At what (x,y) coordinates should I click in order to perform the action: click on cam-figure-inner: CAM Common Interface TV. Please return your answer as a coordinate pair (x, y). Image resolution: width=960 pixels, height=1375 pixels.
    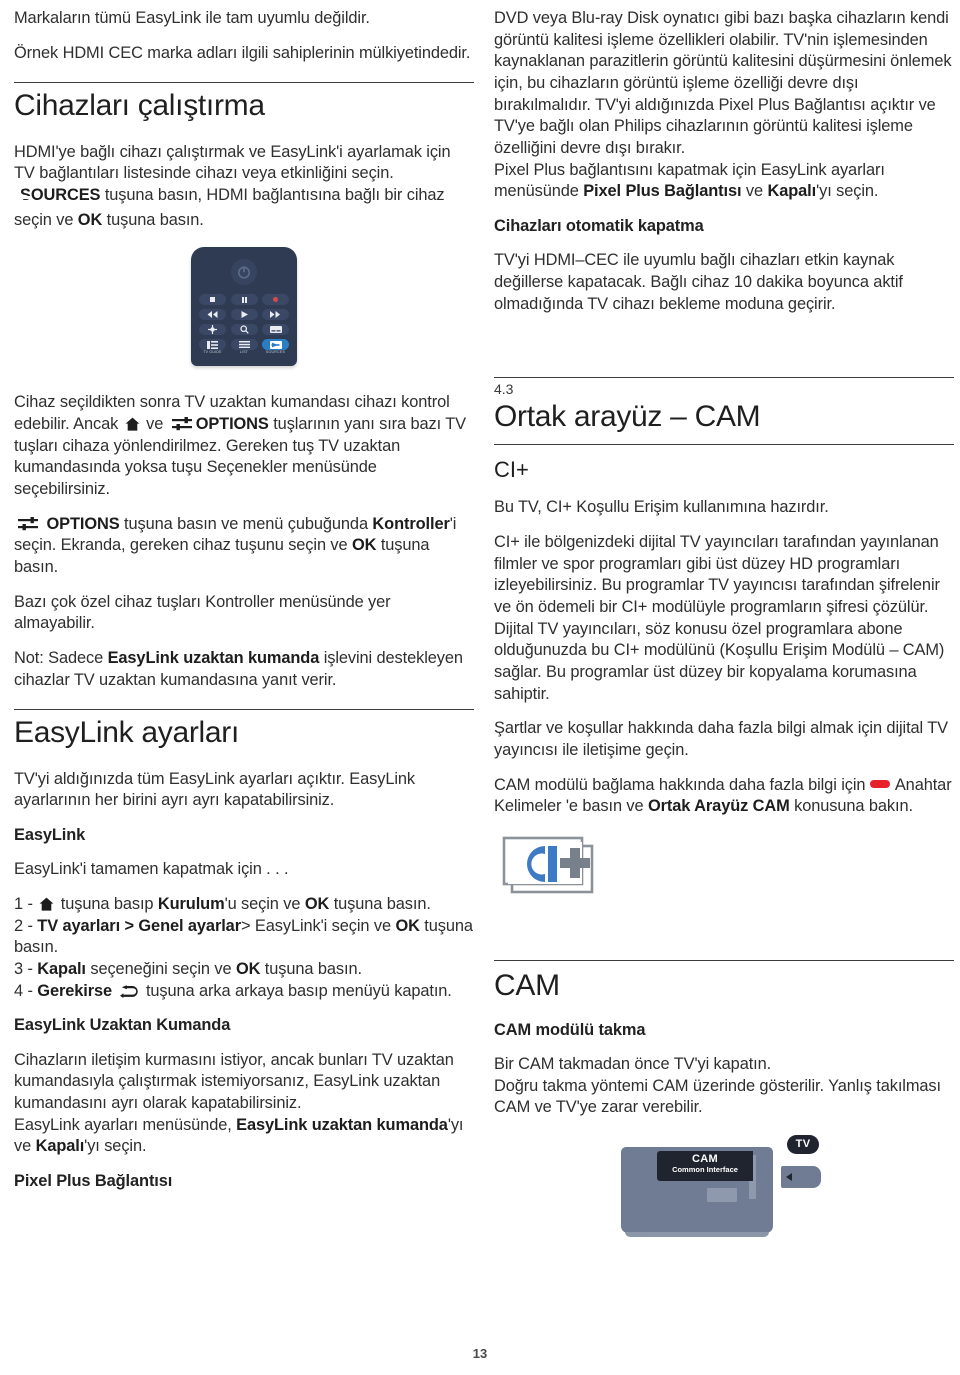
    Looking at the image, I should click on (724, 1188).